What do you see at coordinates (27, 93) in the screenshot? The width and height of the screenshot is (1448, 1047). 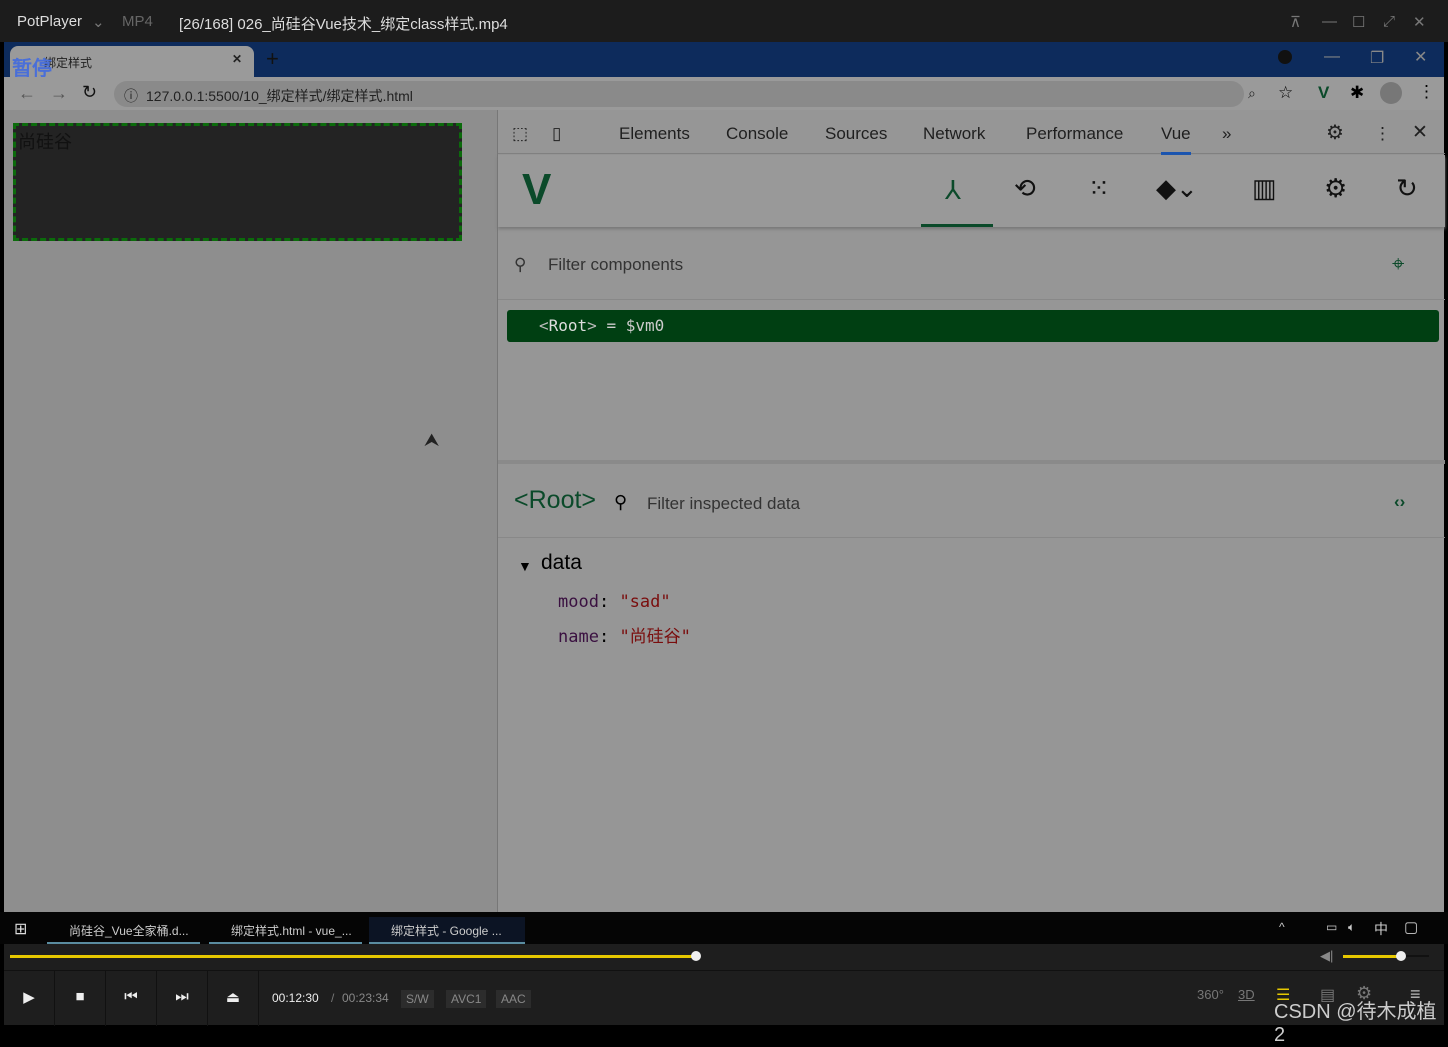 I see `back-icon: ←` at bounding box center [27, 93].